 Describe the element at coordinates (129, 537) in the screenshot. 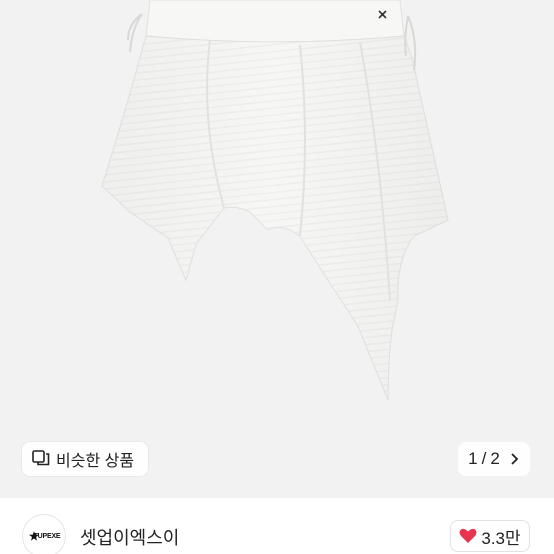

I see `shop-name: 셋업이엑스이` at that location.